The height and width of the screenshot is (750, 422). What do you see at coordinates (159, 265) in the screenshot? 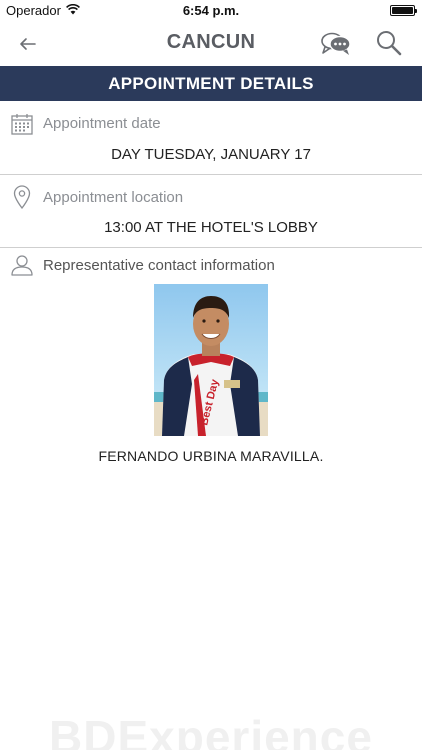
I see `representative-label: Representative contact information` at bounding box center [159, 265].